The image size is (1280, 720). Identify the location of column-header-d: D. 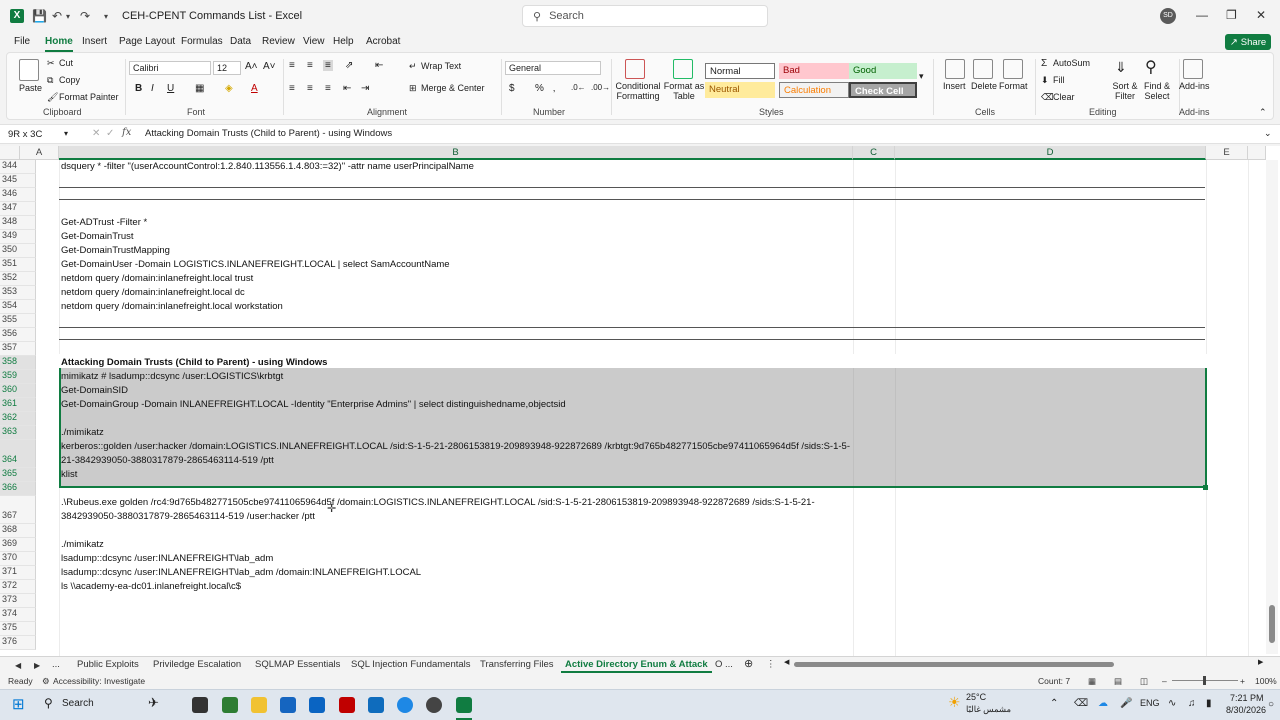
(1050, 153).